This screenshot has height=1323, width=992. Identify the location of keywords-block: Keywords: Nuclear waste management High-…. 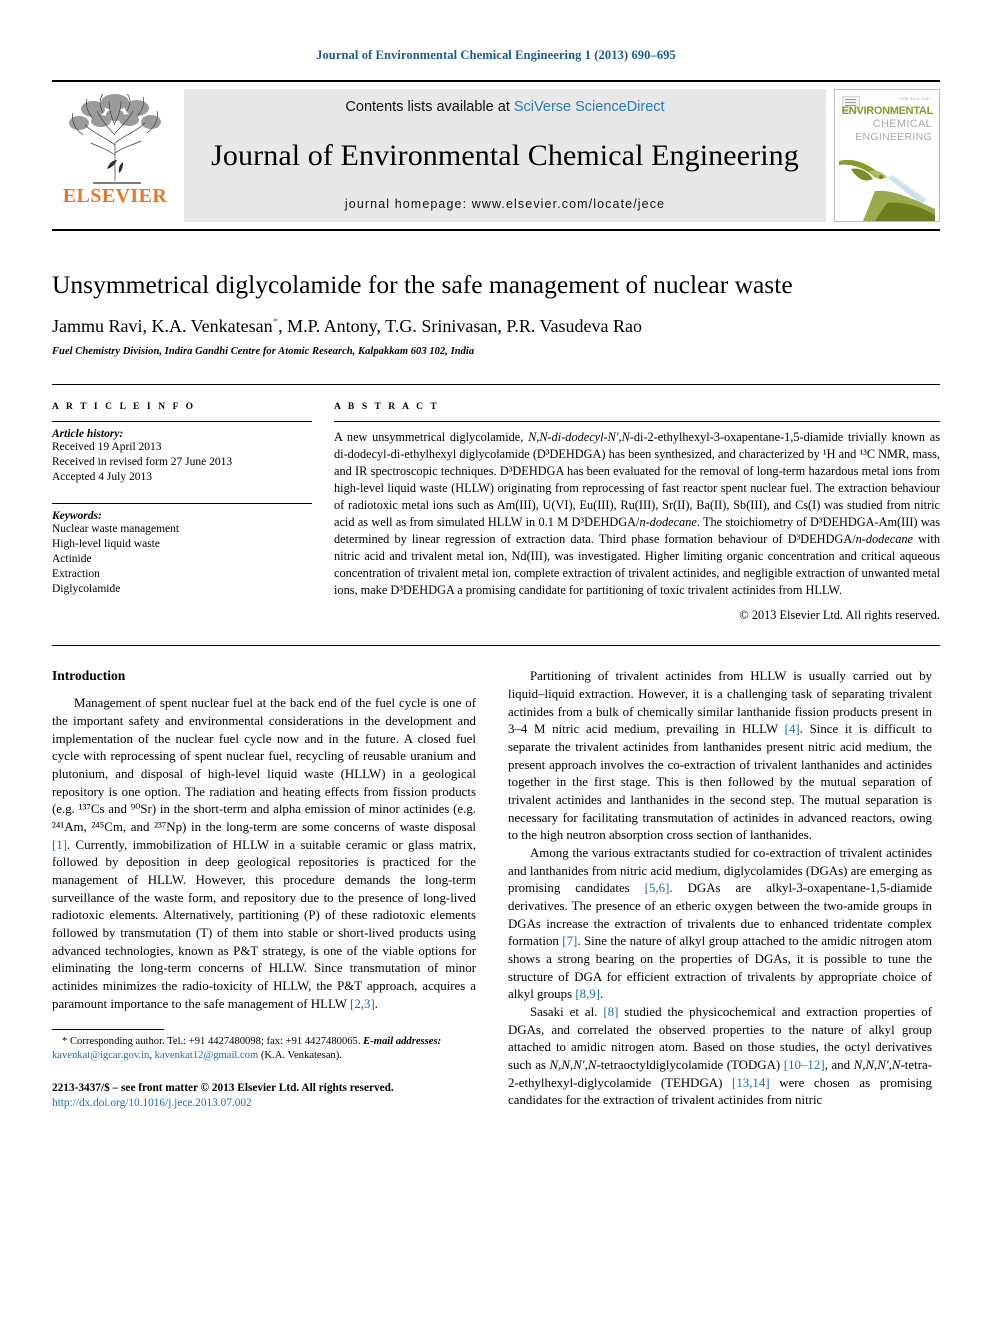
(182, 550).